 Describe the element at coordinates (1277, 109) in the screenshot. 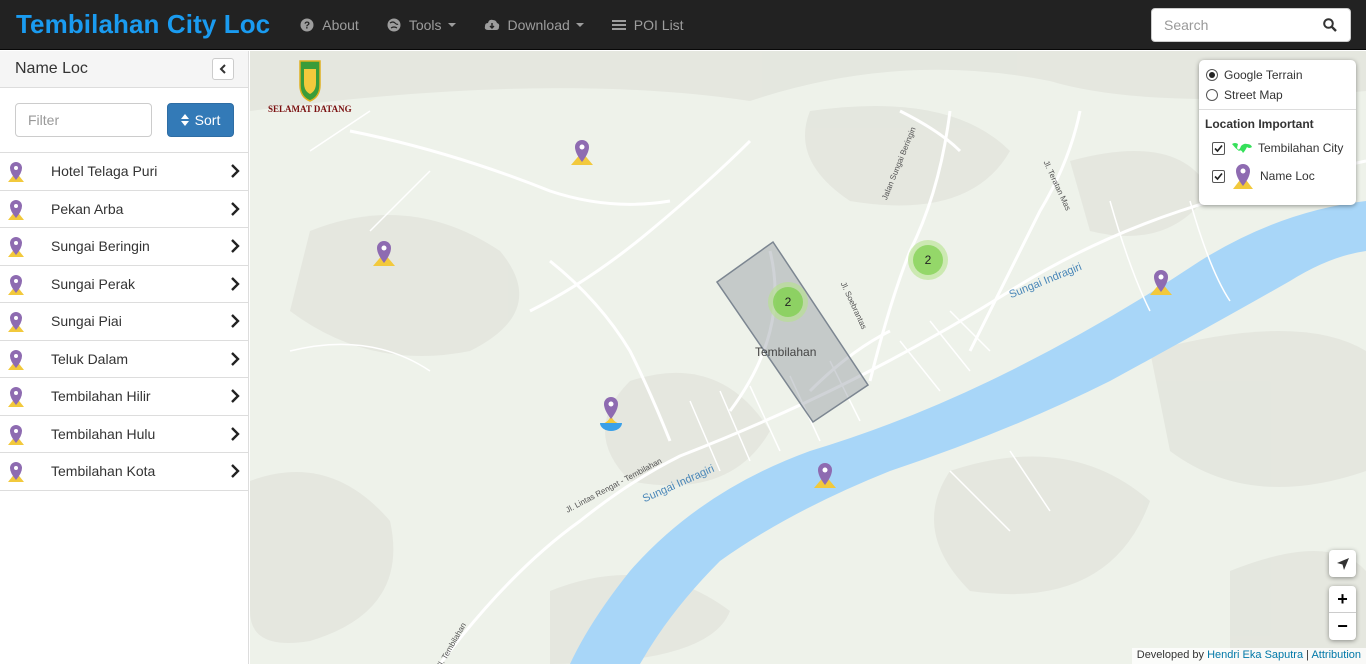

I see `layer-divider` at that location.